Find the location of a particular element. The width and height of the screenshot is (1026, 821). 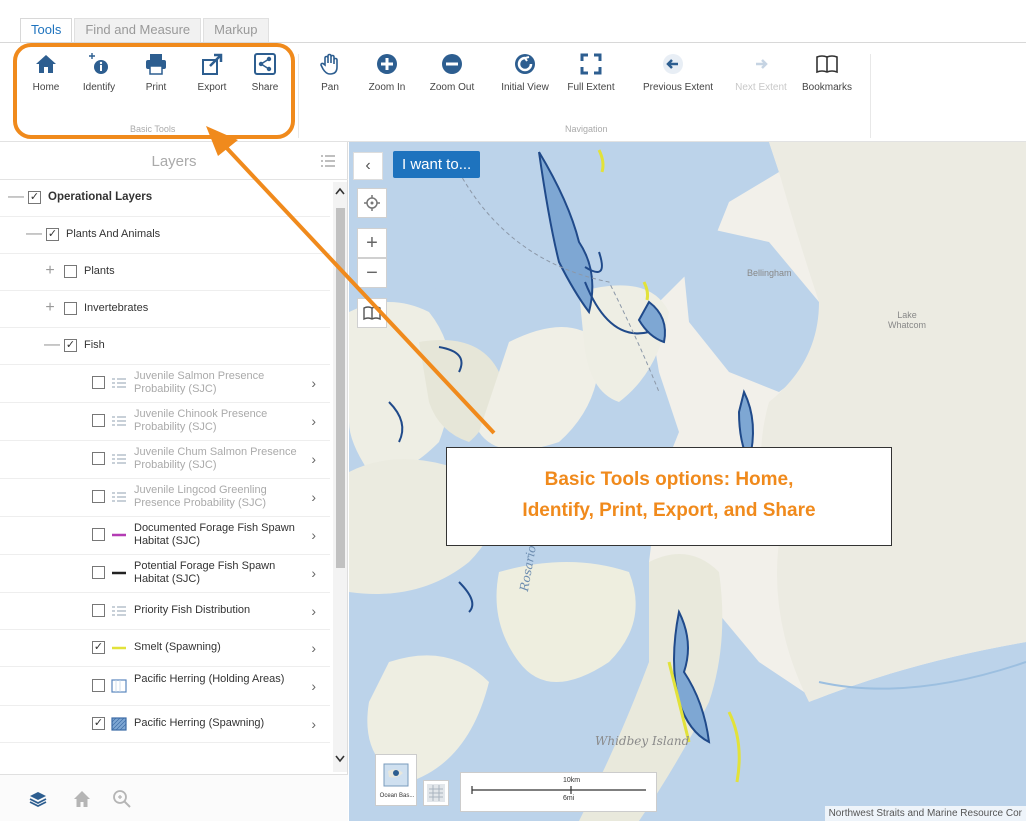

print-icon is located at coordinates (156, 64).